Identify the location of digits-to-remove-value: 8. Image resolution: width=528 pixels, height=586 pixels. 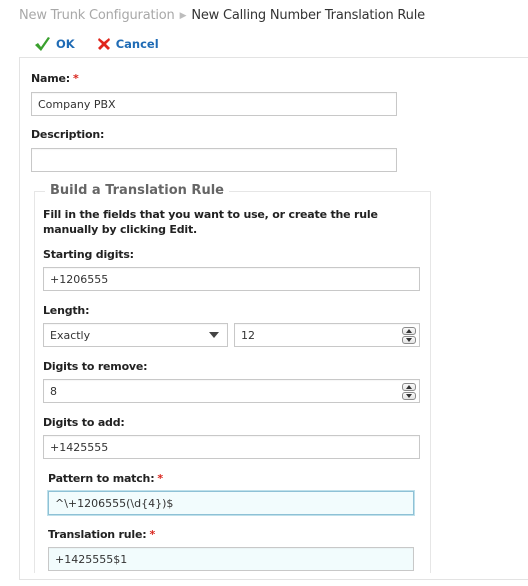
(53, 391).